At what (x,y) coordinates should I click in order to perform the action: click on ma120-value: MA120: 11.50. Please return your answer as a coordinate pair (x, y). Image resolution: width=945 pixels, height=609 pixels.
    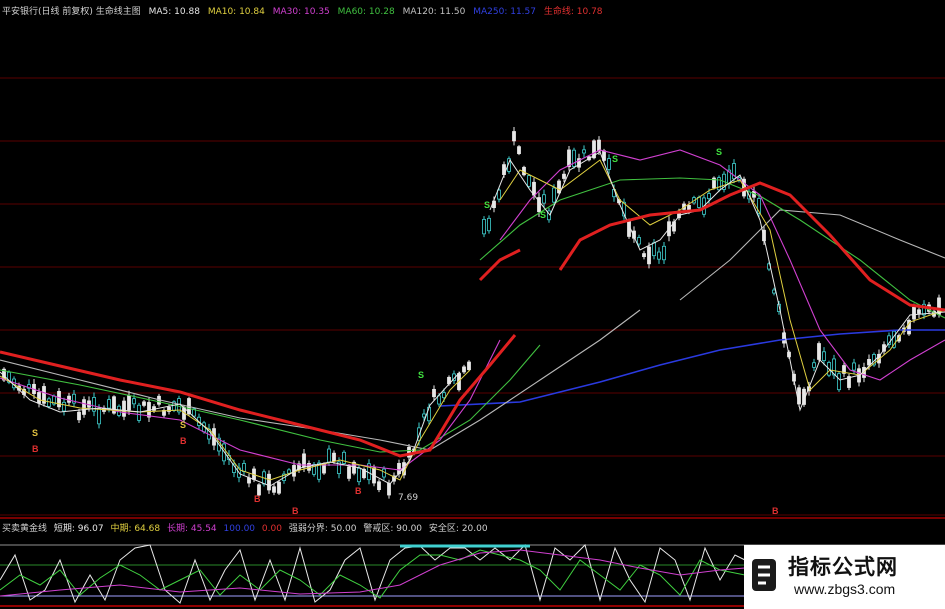
    Looking at the image, I should click on (434, 12).